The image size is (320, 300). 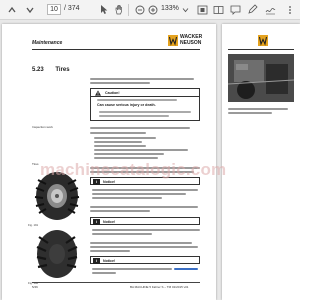 I want to click on notice-label-3: Notice!, so click(x=109, y=260).